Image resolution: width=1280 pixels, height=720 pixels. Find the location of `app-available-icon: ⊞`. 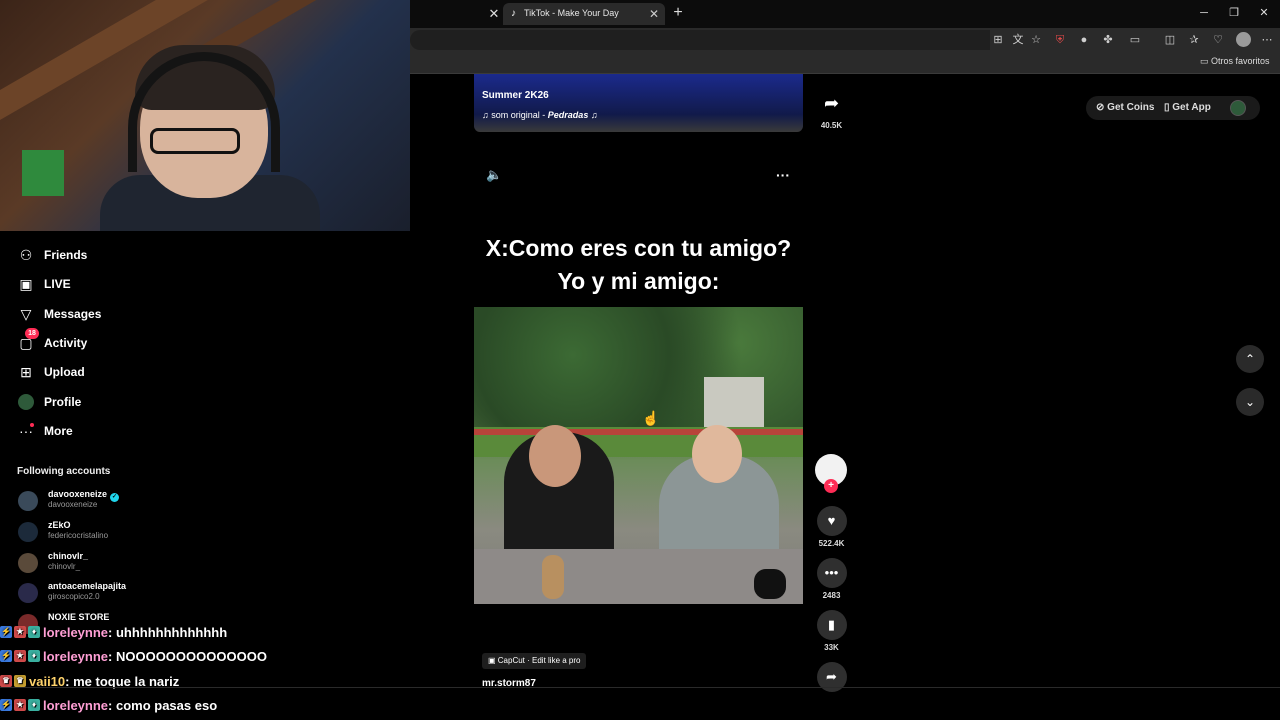

app-available-icon: ⊞ is located at coordinates (998, 40).